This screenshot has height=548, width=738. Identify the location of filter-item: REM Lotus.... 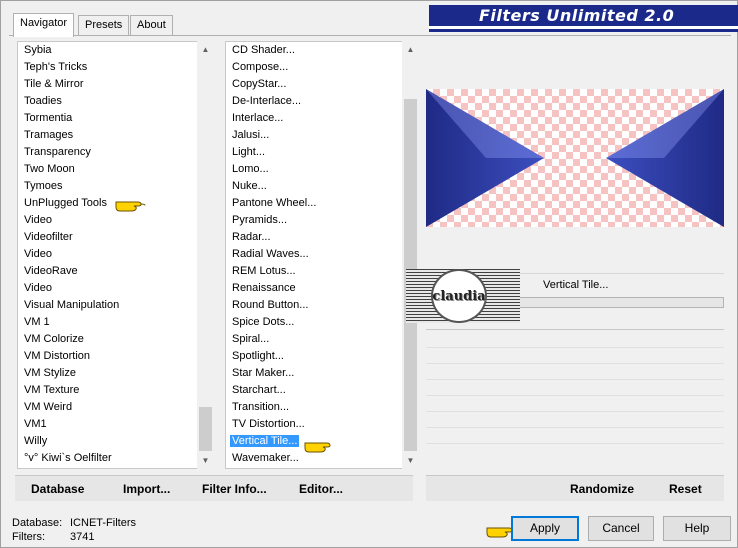
(322, 271).